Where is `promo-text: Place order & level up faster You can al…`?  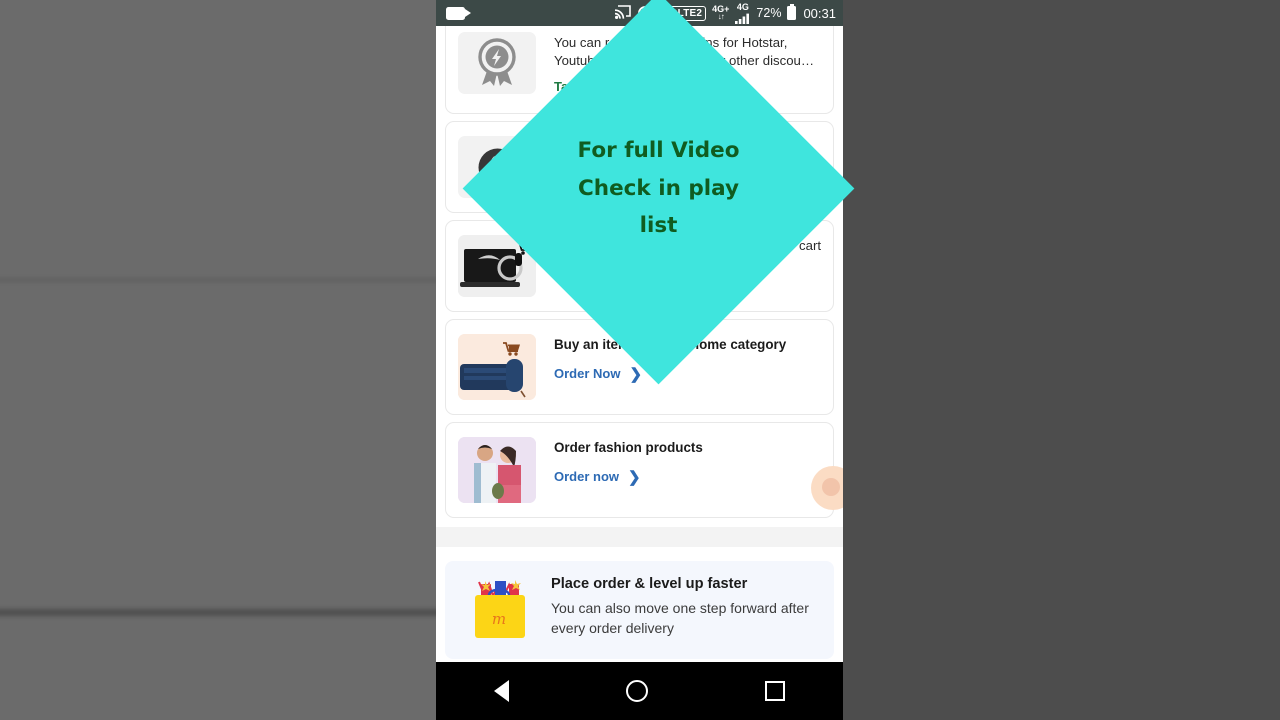
promo-text: Place order & level up faster You can al… is located at coordinates (686, 606).